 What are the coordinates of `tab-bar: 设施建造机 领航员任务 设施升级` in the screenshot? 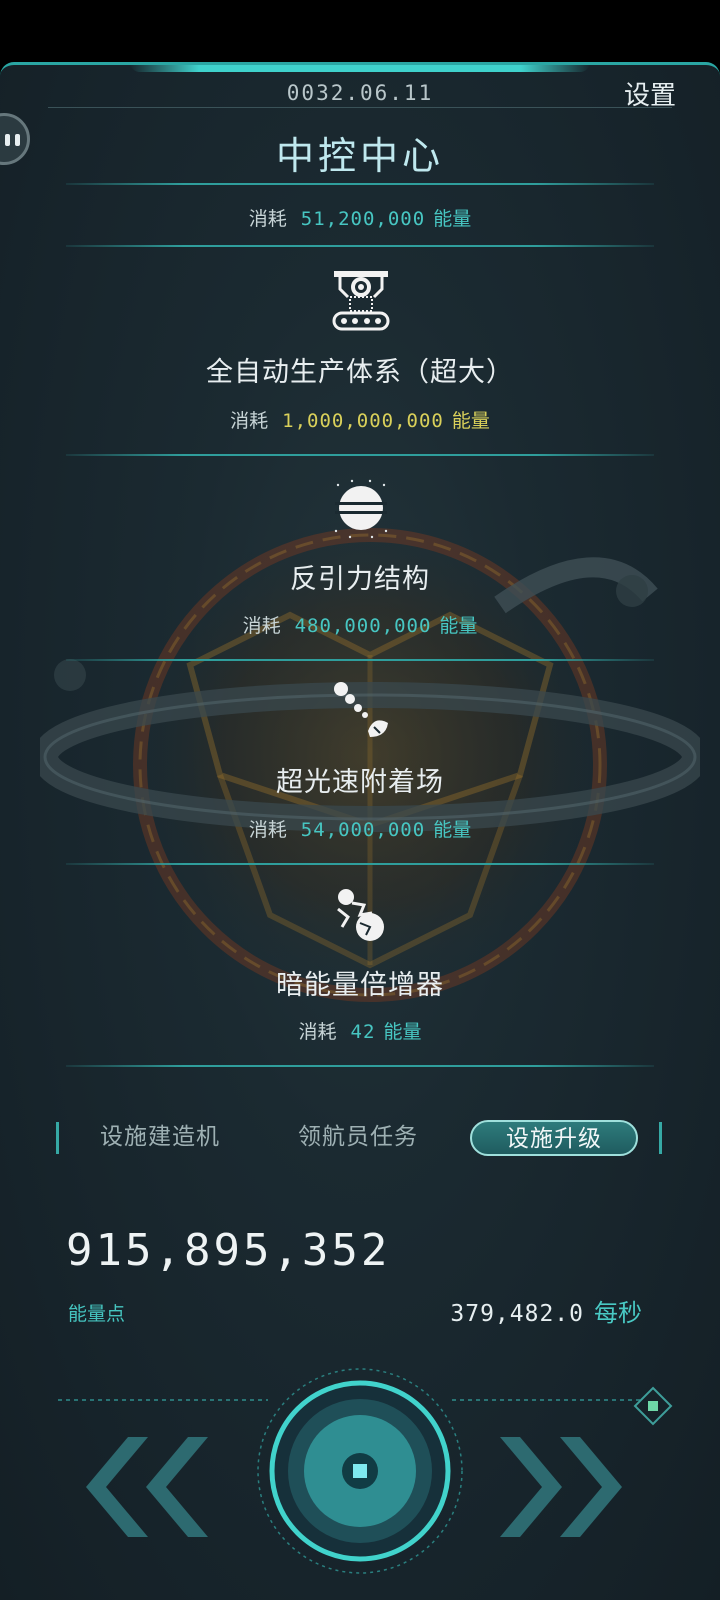 It's located at (359, 1138).